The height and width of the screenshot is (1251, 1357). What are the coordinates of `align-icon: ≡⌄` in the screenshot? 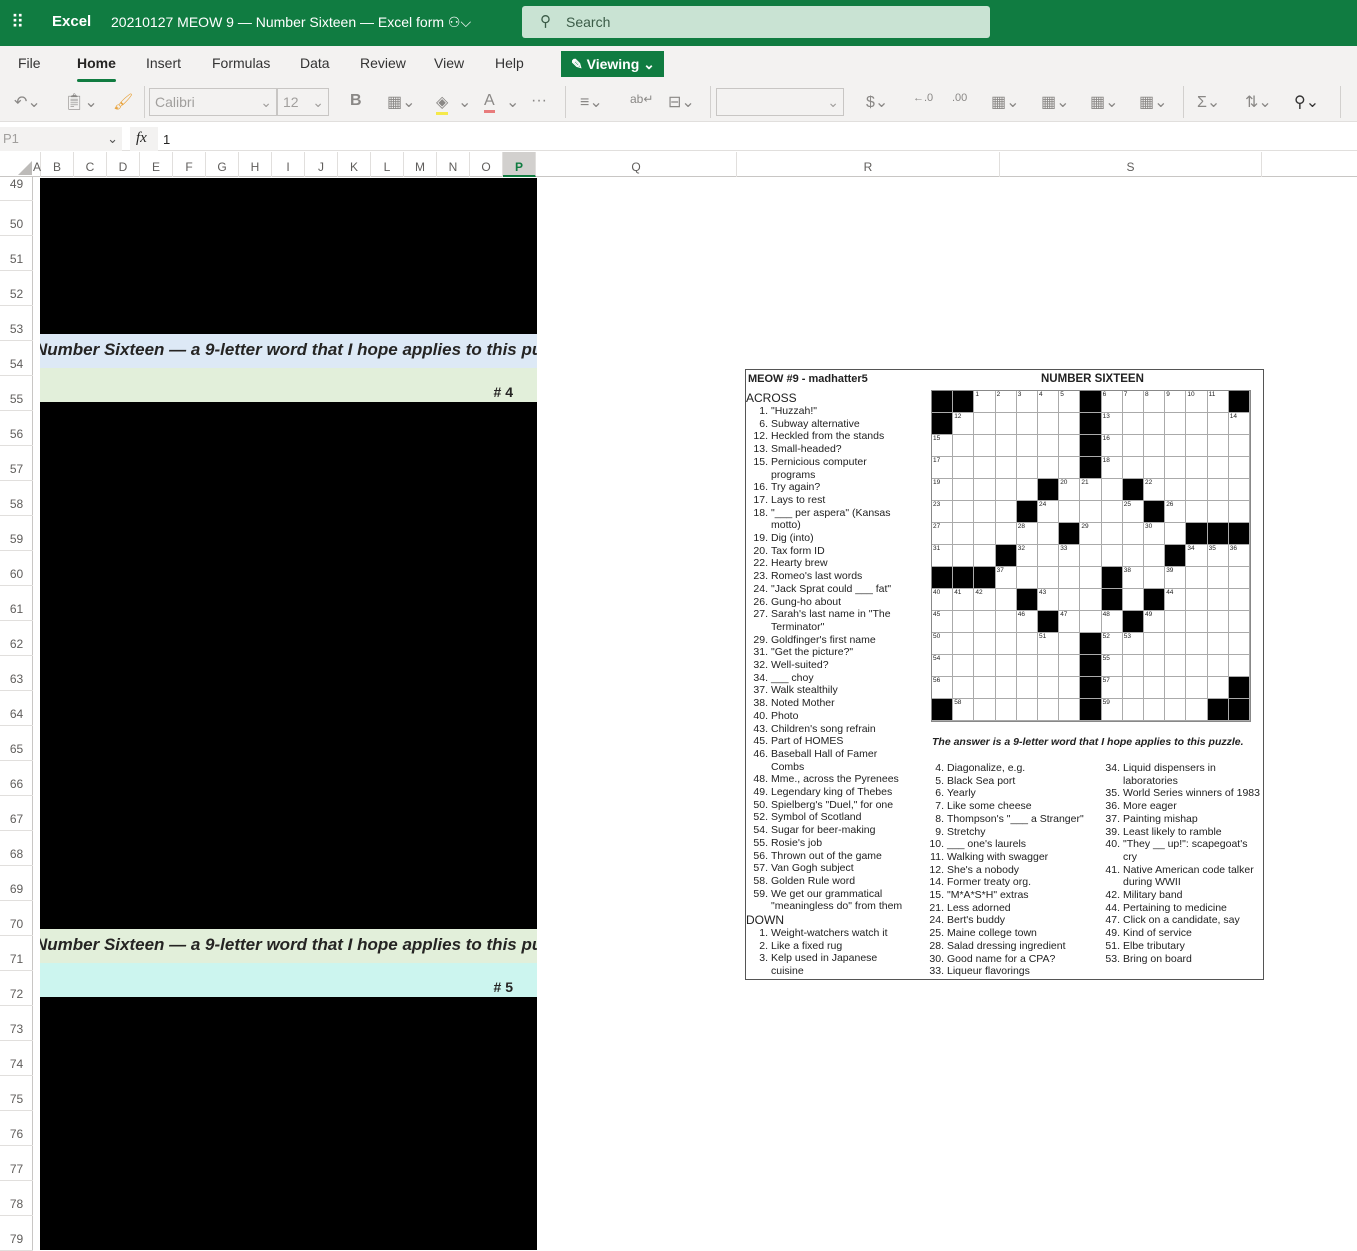 It's located at (591, 102).